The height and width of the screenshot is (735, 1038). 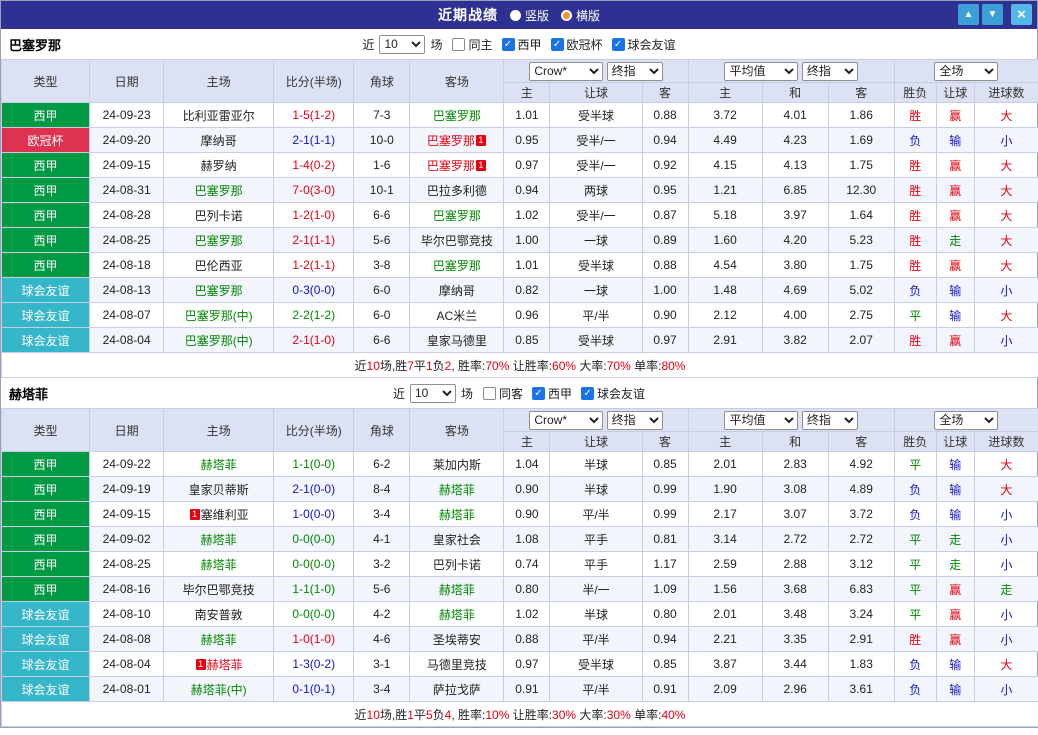 What do you see at coordinates (861, 290) in the screenshot?
I see `avg-away-odds: 5.02` at bounding box center [861, 290].